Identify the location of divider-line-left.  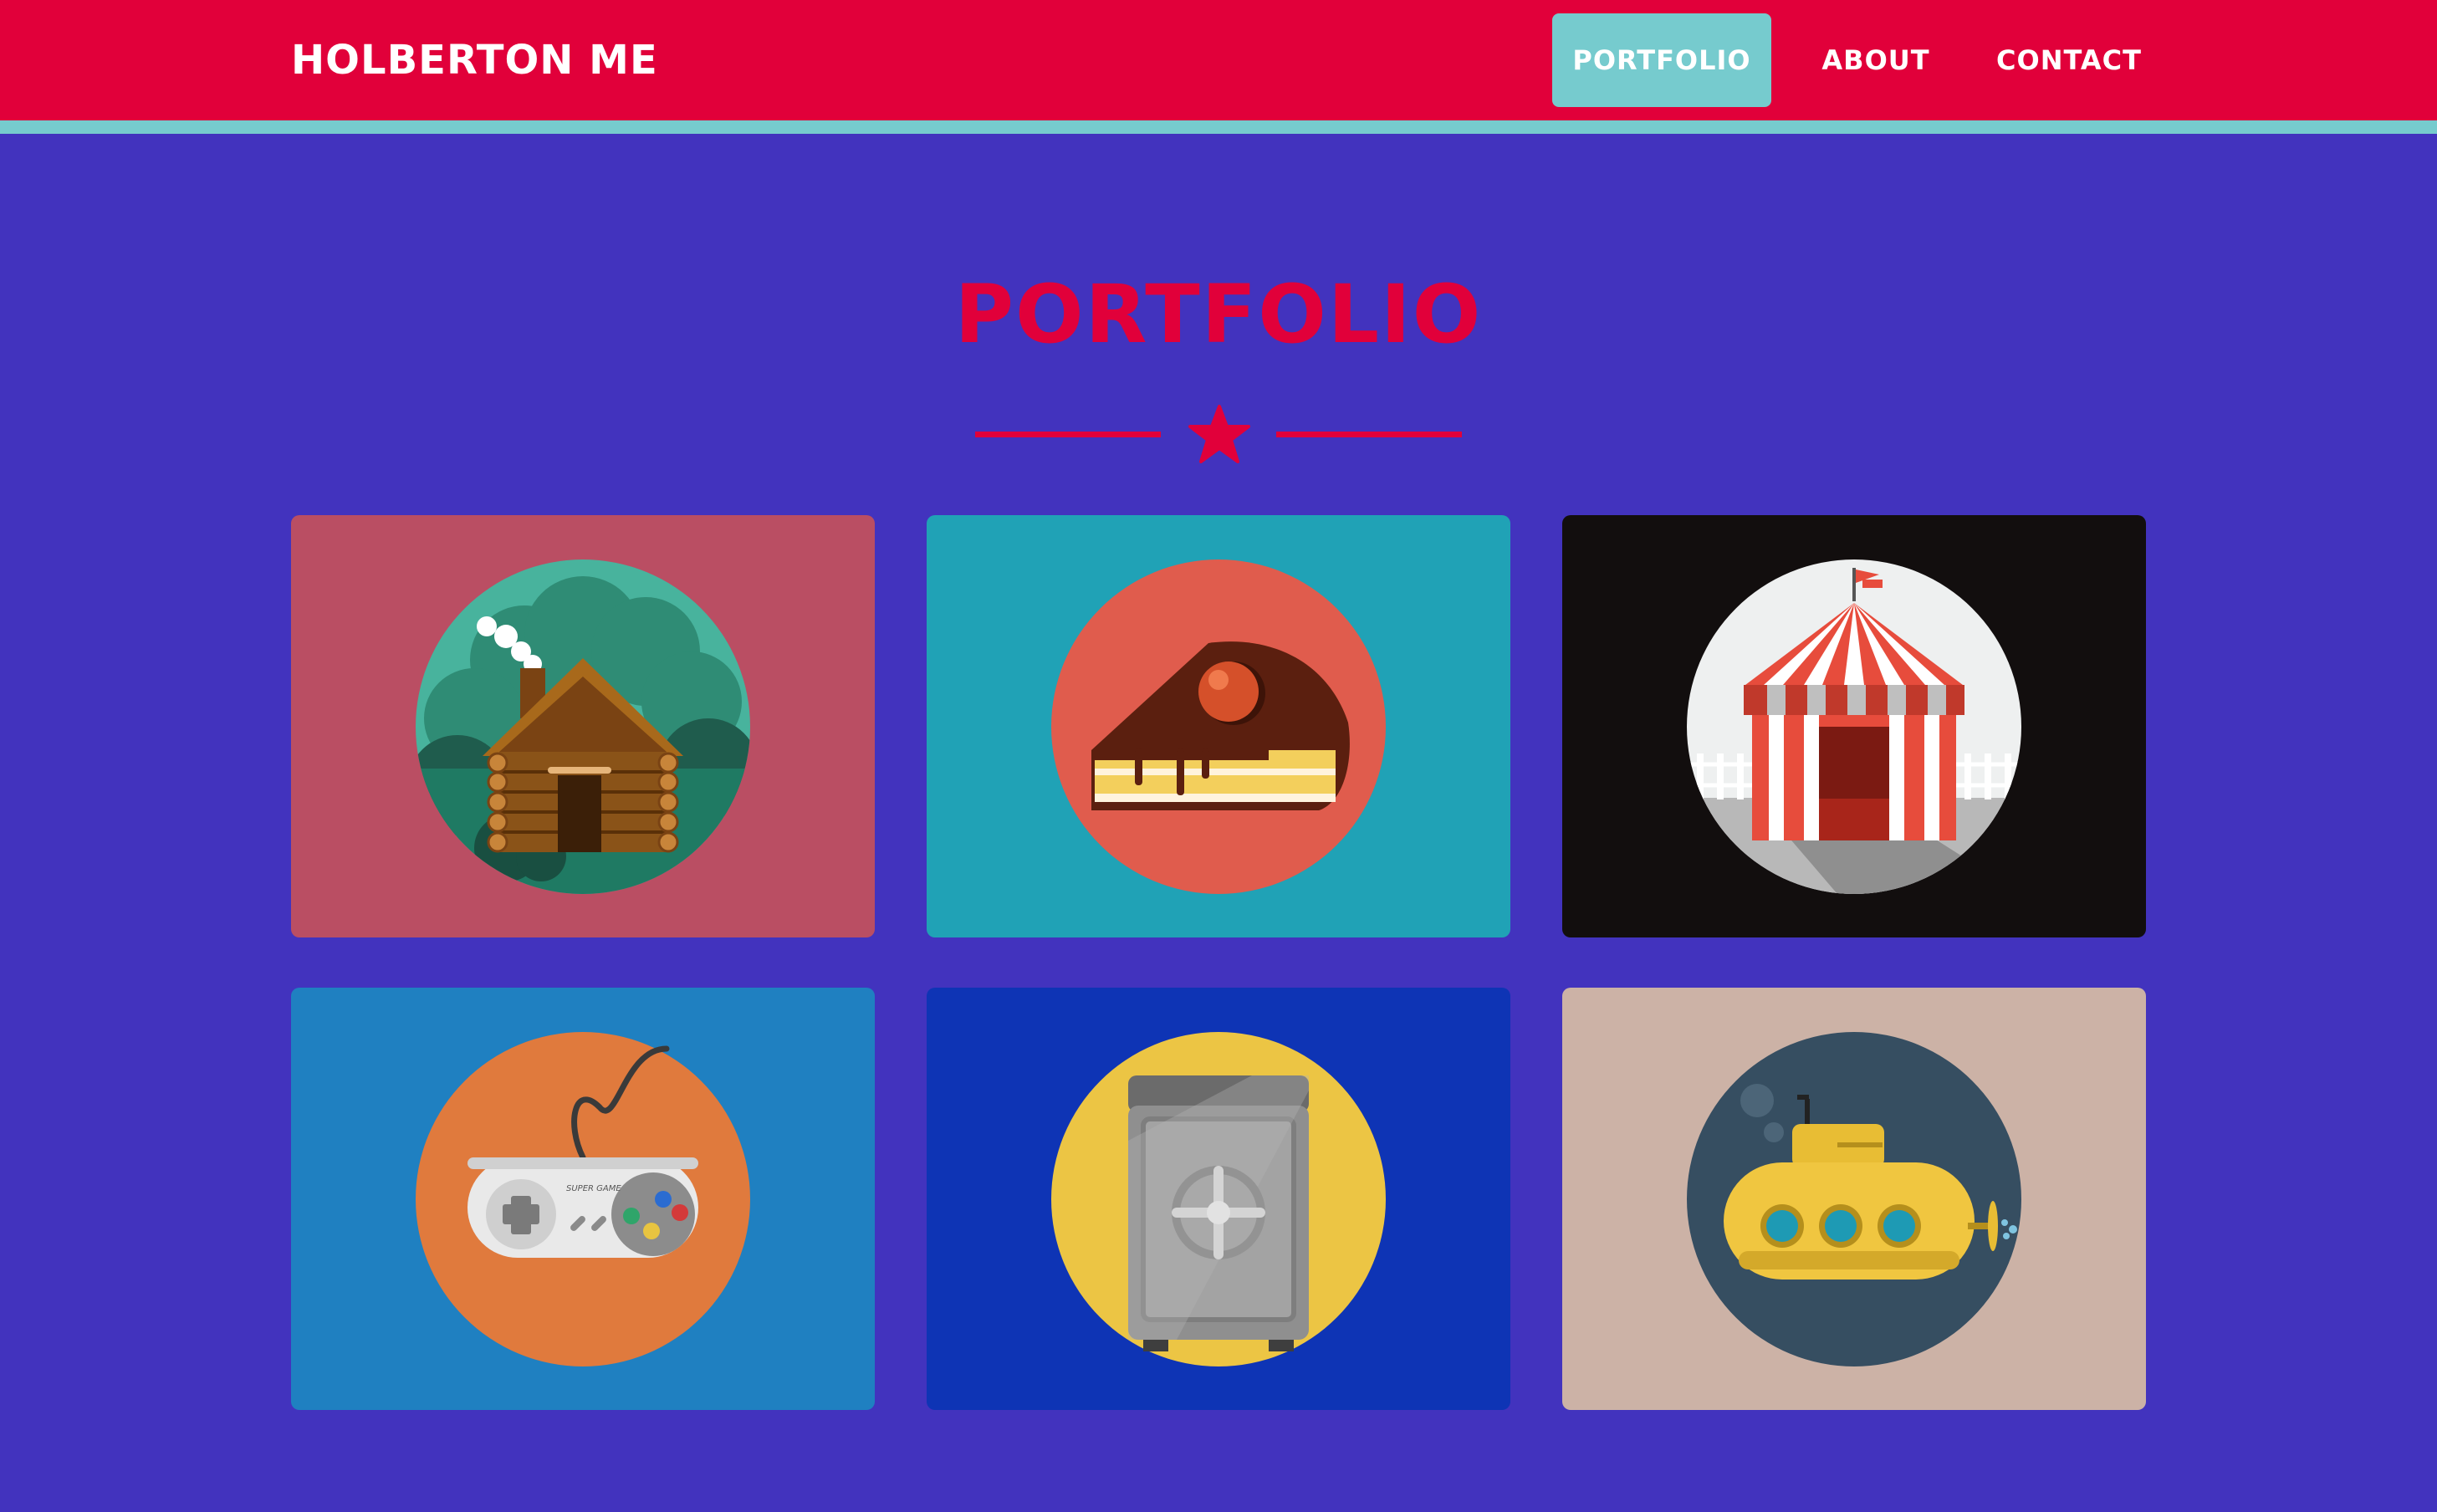
(1068, 434).